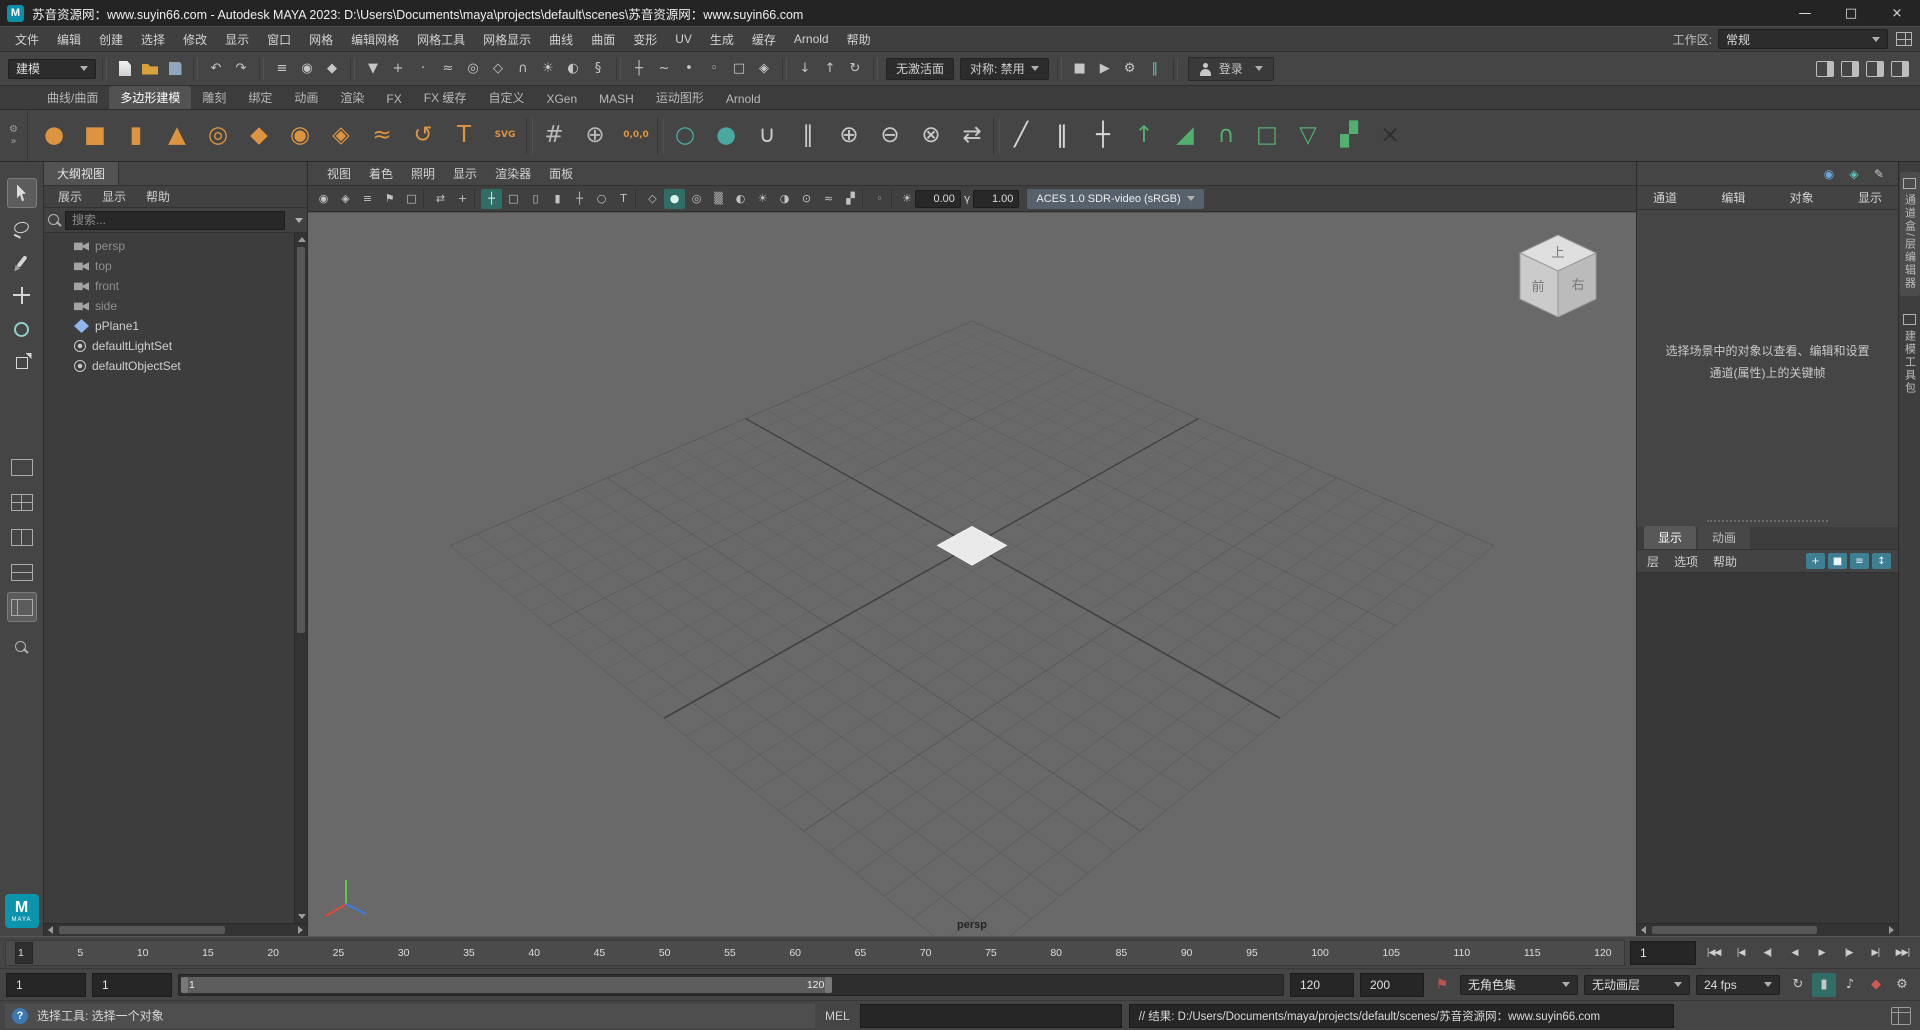  I want to click on use-default-material-icon: ◐, so click(740, 199).